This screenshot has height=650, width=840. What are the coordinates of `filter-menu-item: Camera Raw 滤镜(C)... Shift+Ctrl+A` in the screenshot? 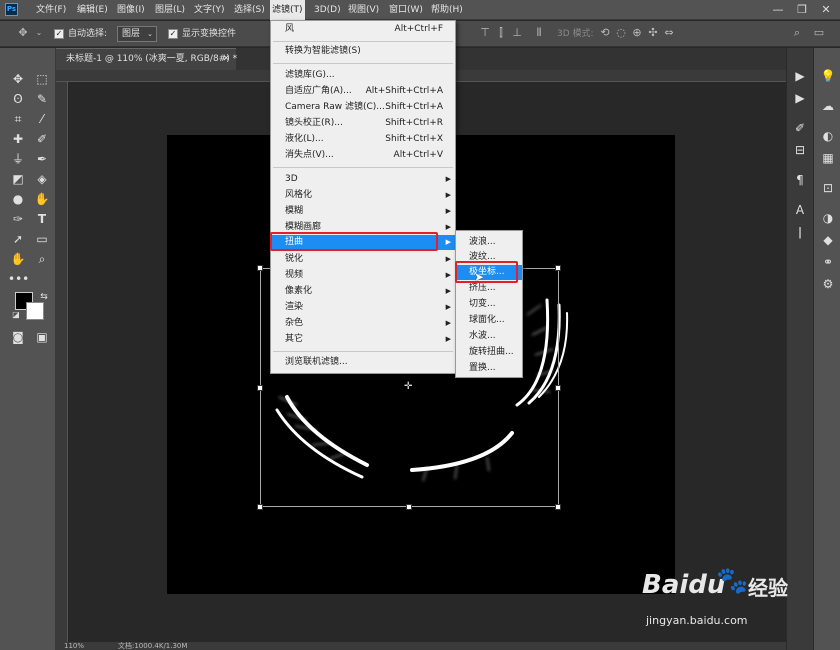 It's located at (363, 107).